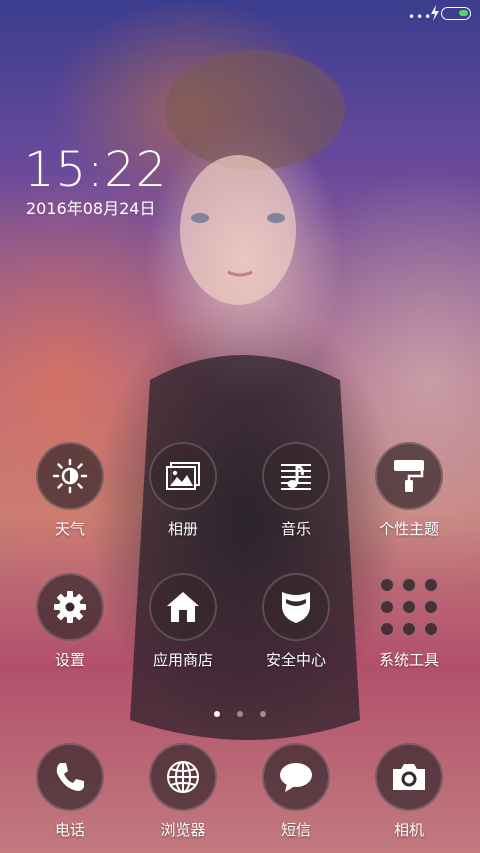  What do you see at coordinates (240, 14) in the screenshot?
I see `status-bar: •••` at bounding box center [240, 14].